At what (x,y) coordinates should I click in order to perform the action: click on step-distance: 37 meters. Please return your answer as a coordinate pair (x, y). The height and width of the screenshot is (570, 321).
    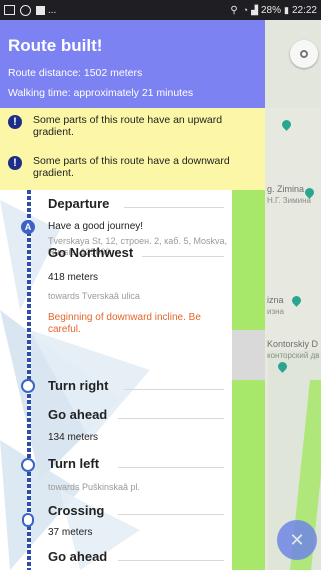
    Looking at the image, I should click on (70, 532).